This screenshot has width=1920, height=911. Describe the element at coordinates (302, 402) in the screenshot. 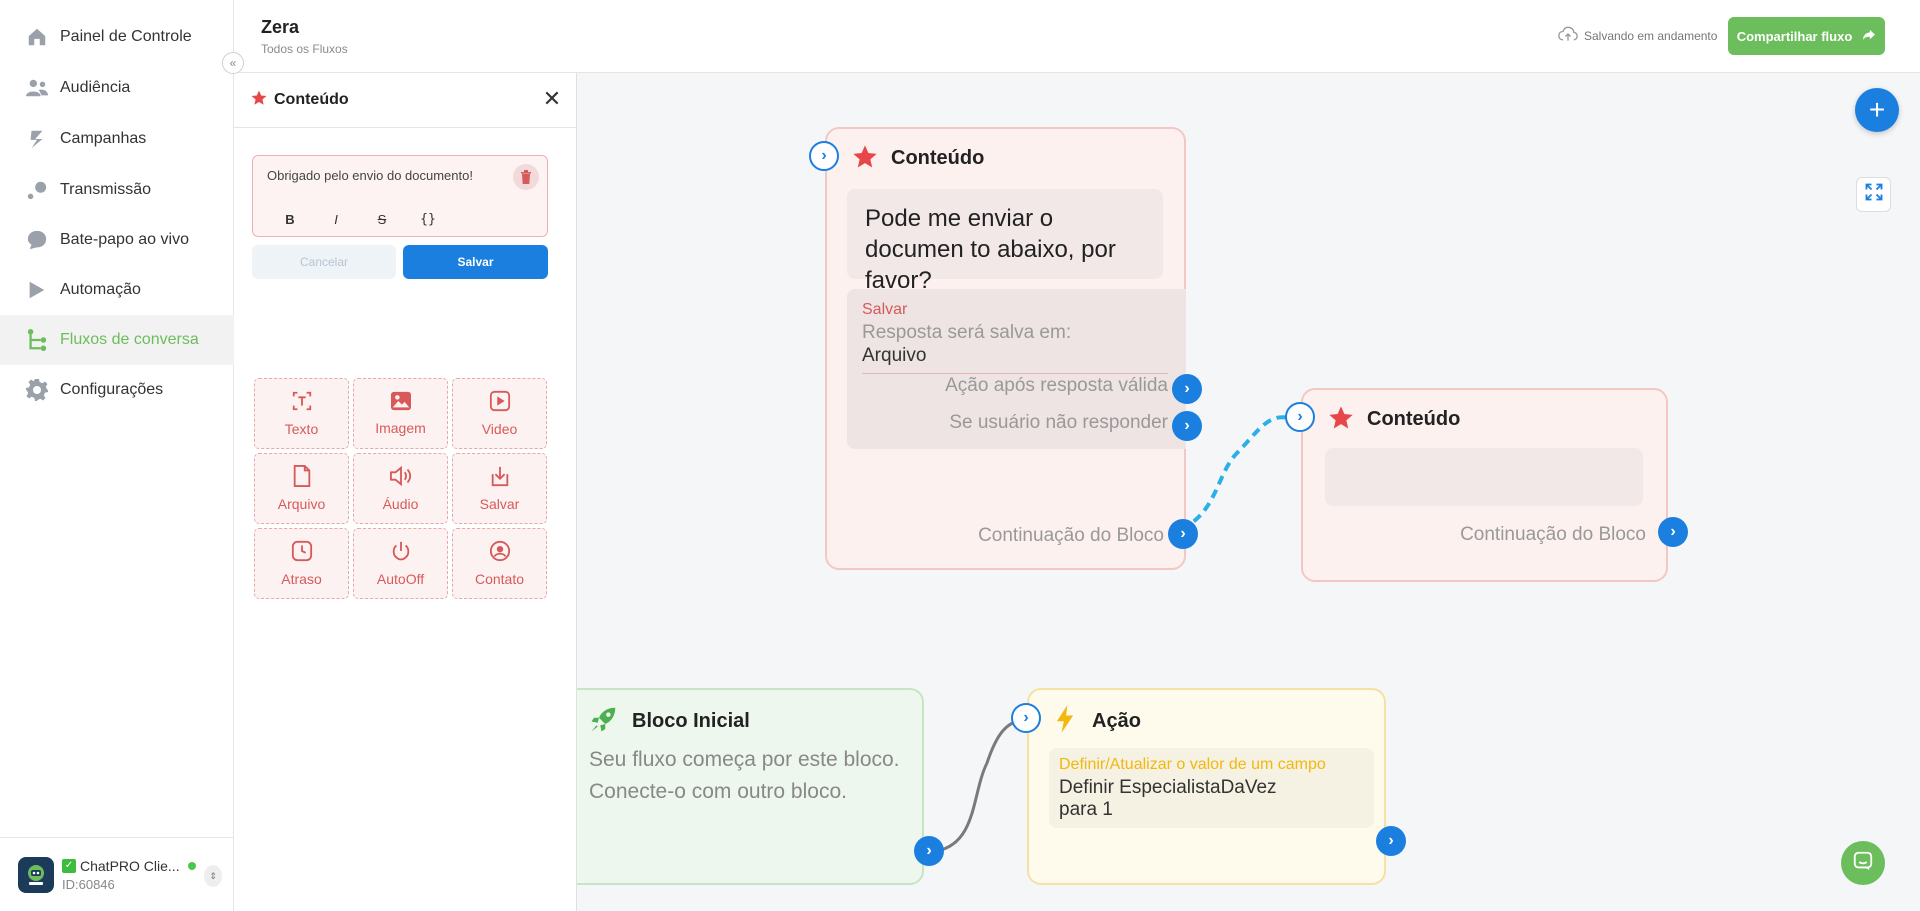

I see `text-icon` at that location.